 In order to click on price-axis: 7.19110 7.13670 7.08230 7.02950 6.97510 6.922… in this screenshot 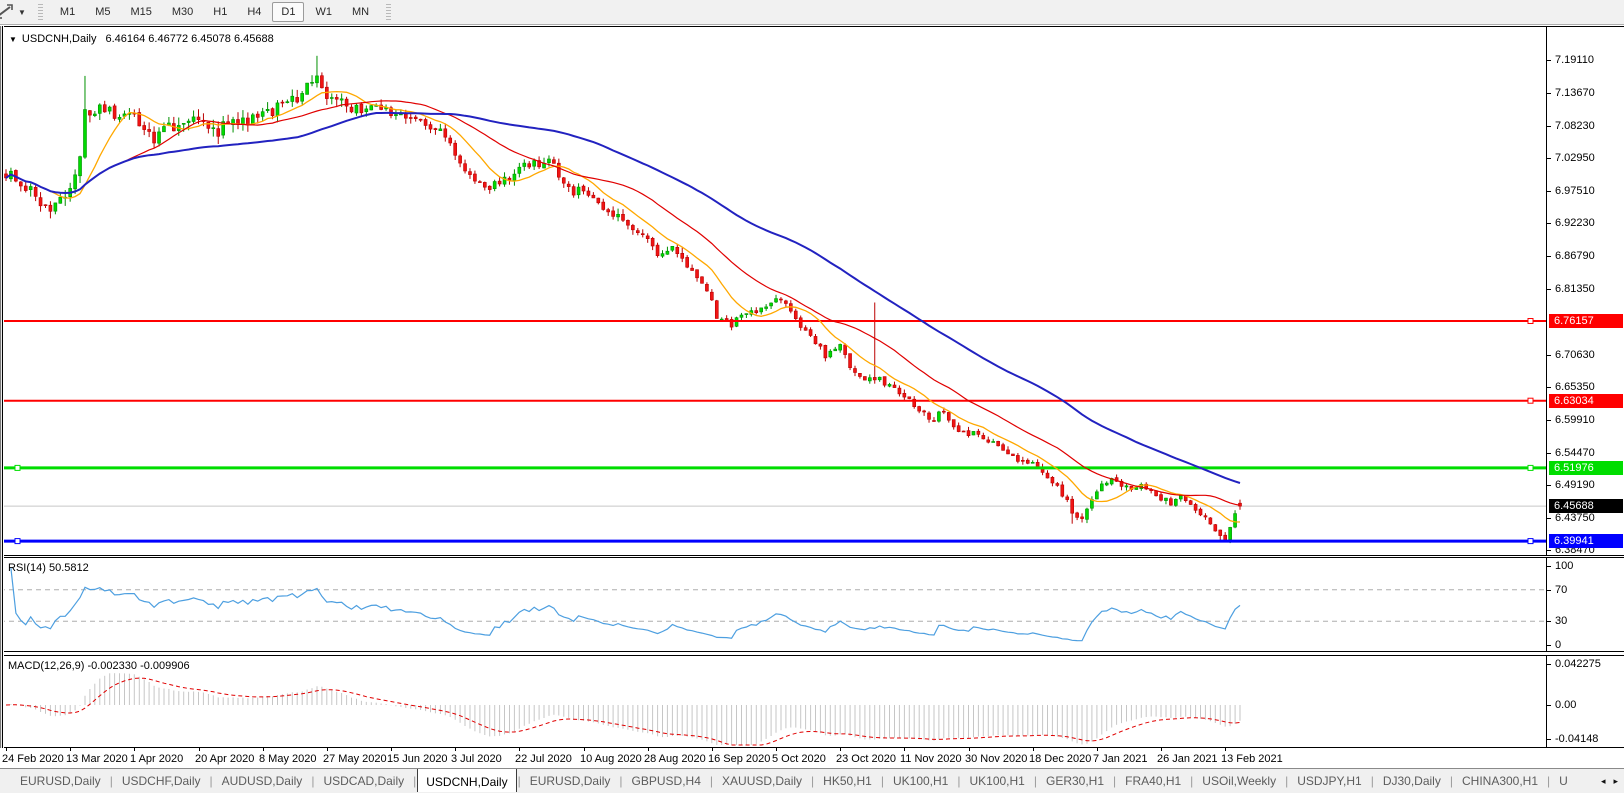, I will do `click(1585, 291)`.